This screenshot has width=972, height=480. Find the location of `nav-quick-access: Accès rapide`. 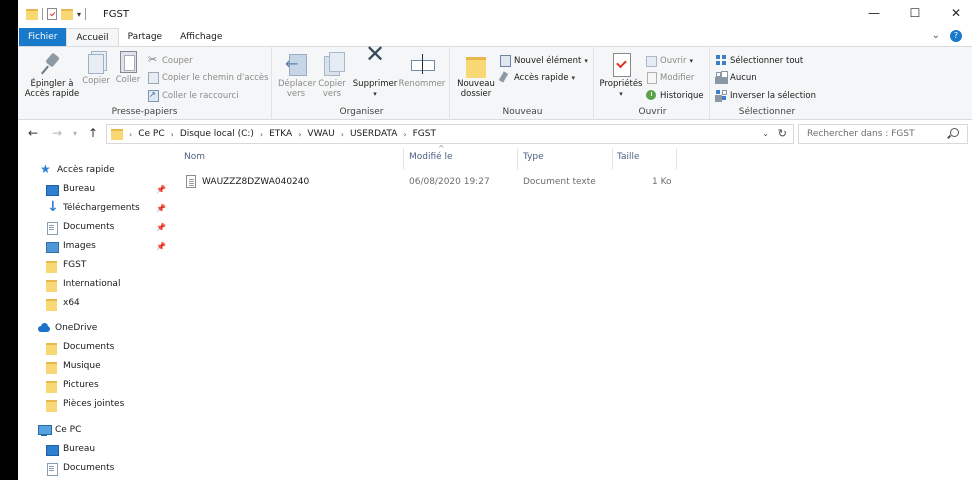

nav-quick-access: Accès rapide is located at coordinates (77, 170).